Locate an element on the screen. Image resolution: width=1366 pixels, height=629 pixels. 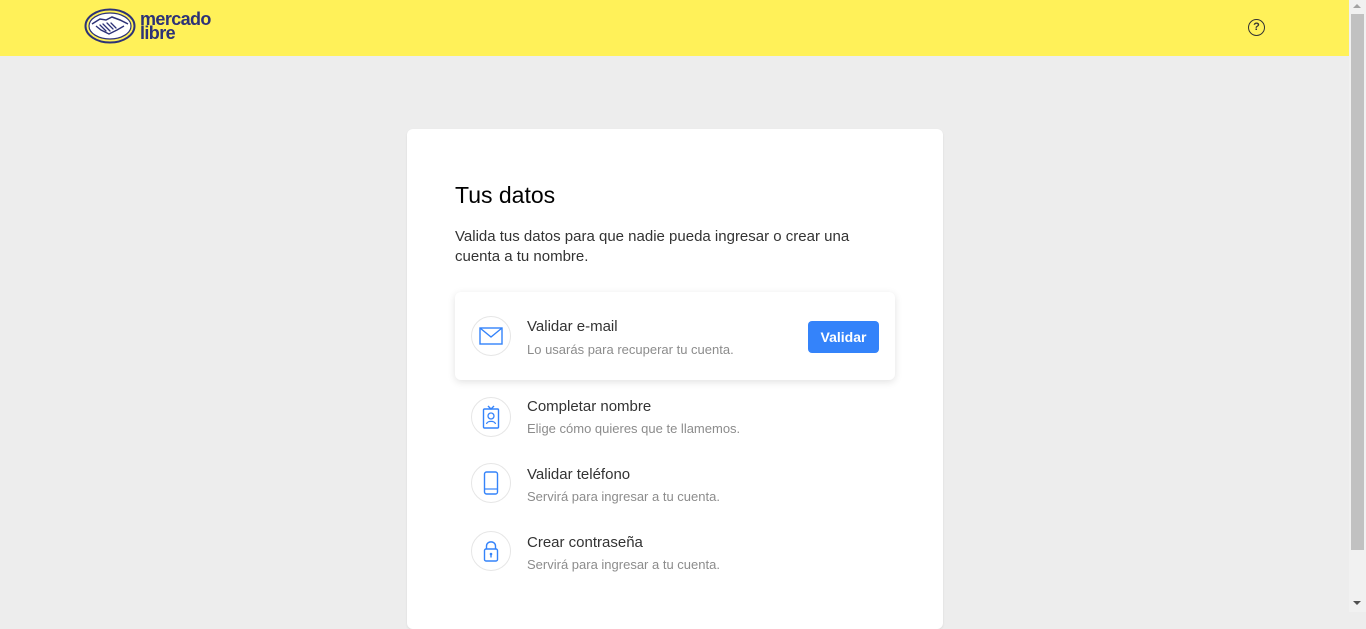
task-subtitle: Elige cómo quieres que te llamemos. is located at coordinates (634, 428).